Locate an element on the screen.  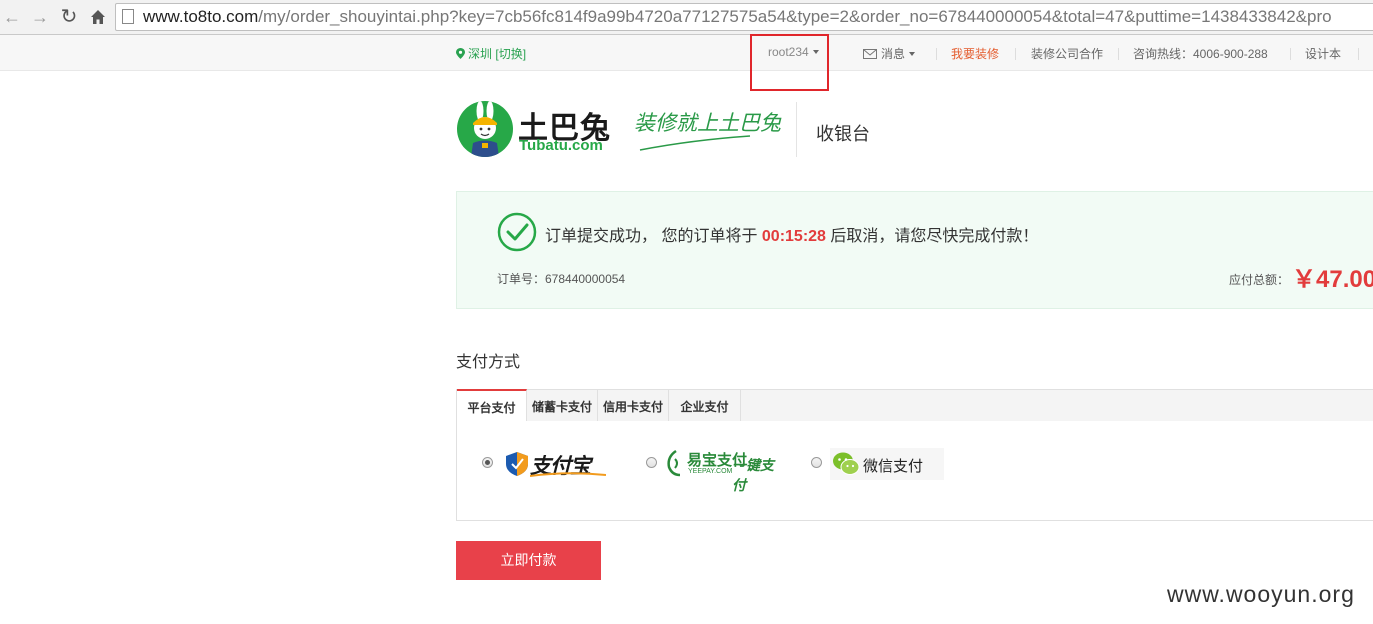
amount-due-label: 应付总额： is located at coordinates (1259, 280).